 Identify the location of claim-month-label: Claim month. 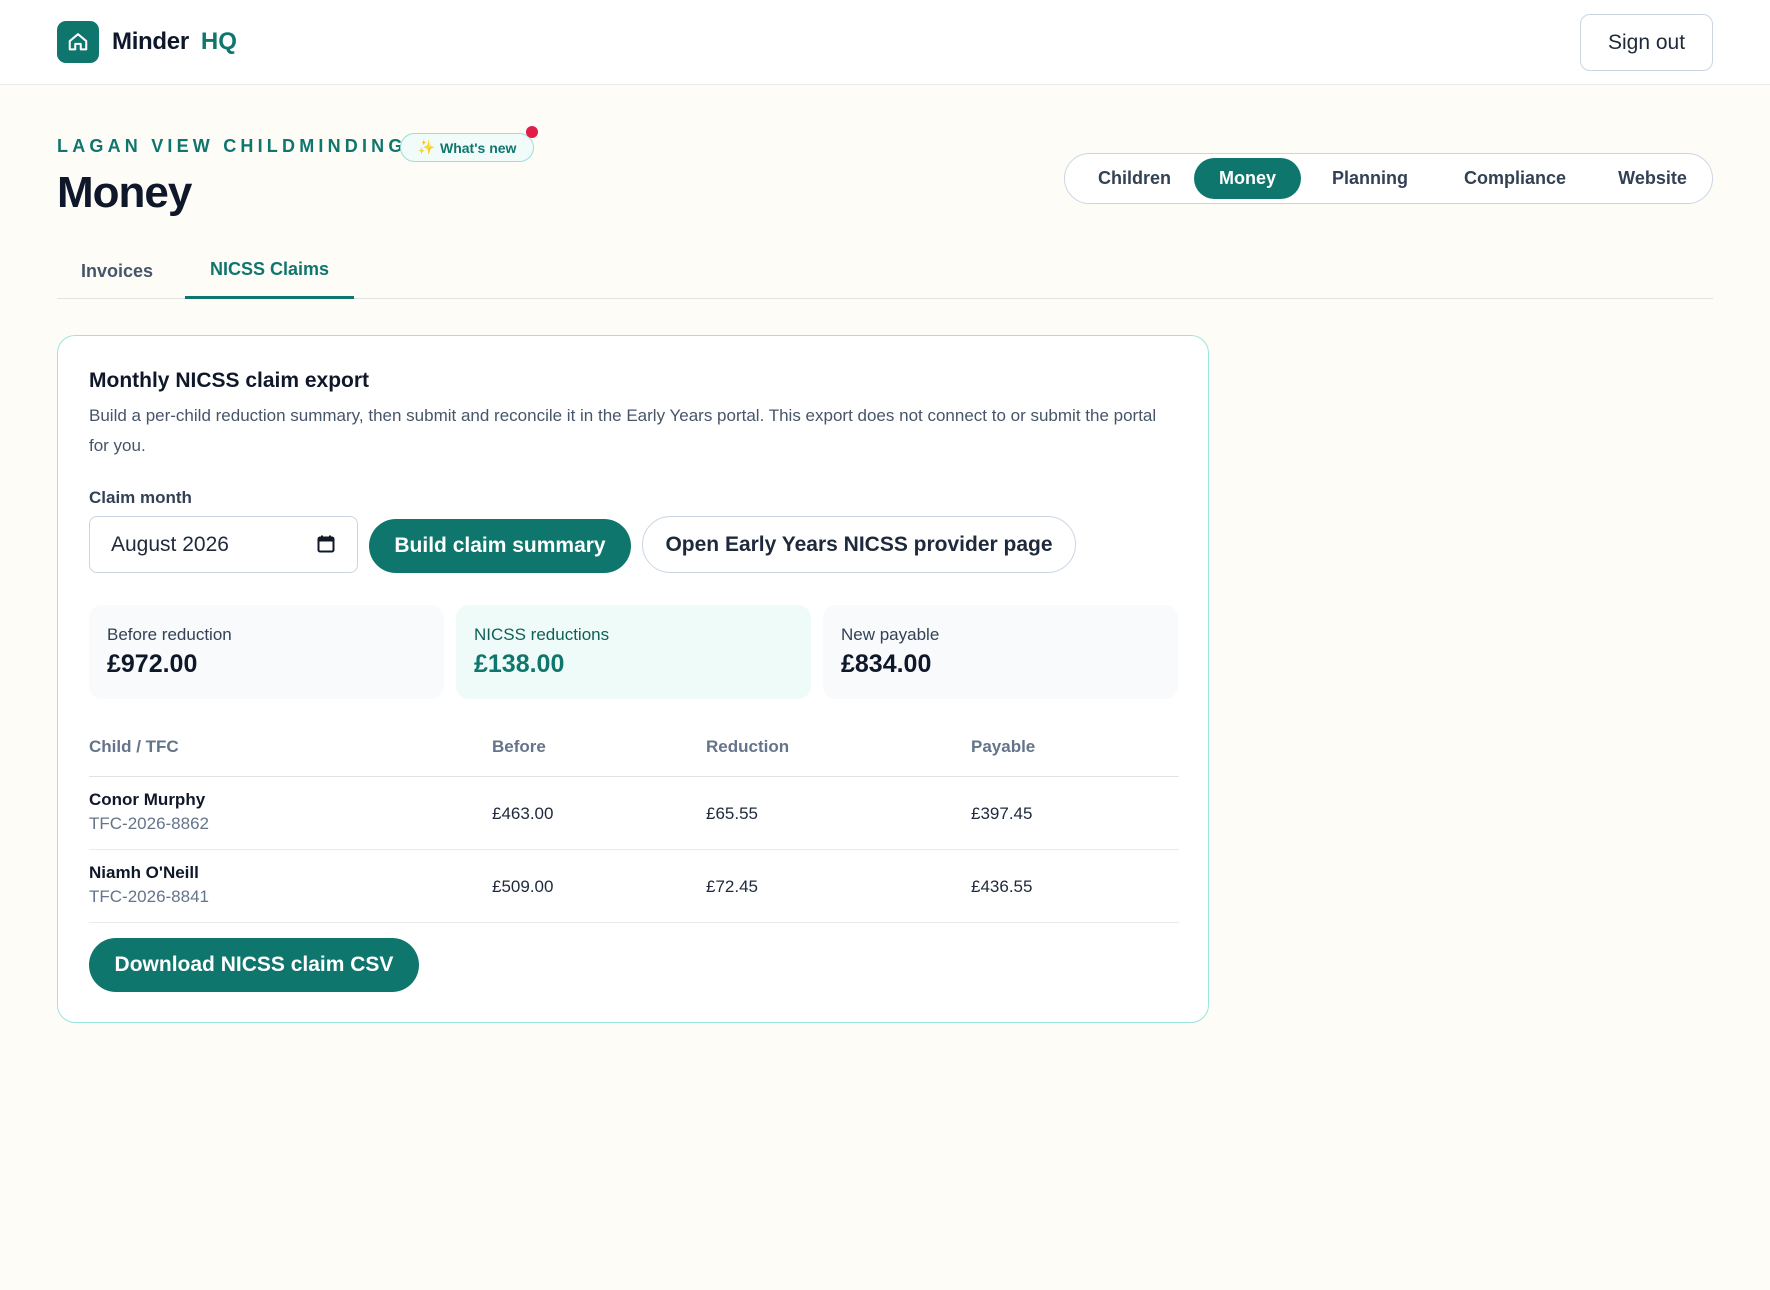
(140, 497).